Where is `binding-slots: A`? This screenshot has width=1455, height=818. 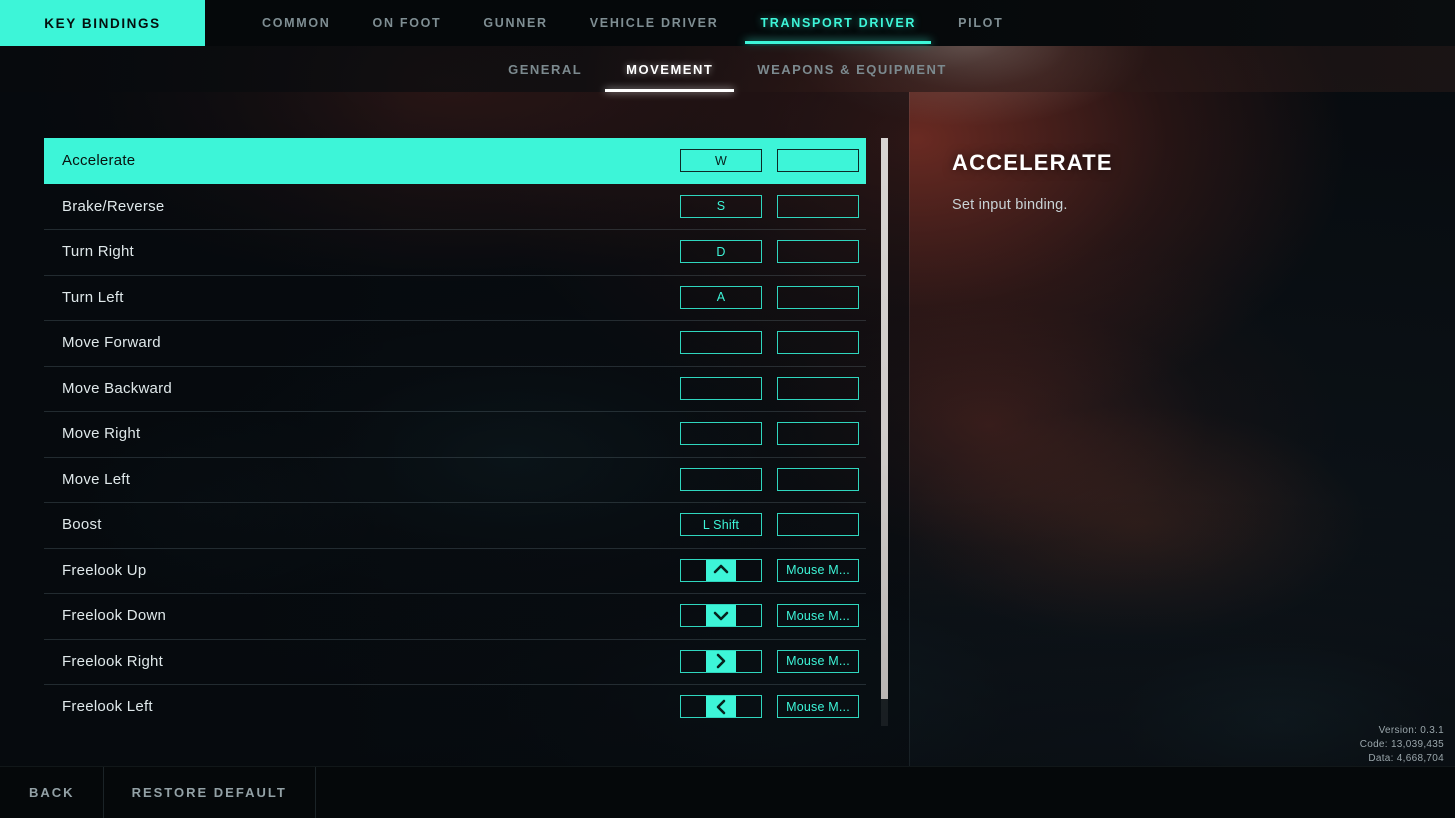 binding-slots: A is located at coordinates (773, 297).